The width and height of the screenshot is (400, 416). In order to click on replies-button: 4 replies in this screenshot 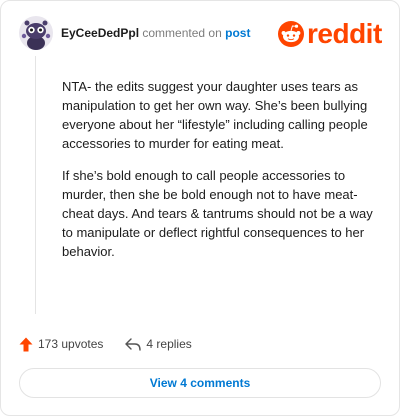, I will do `click(158, 344)`.